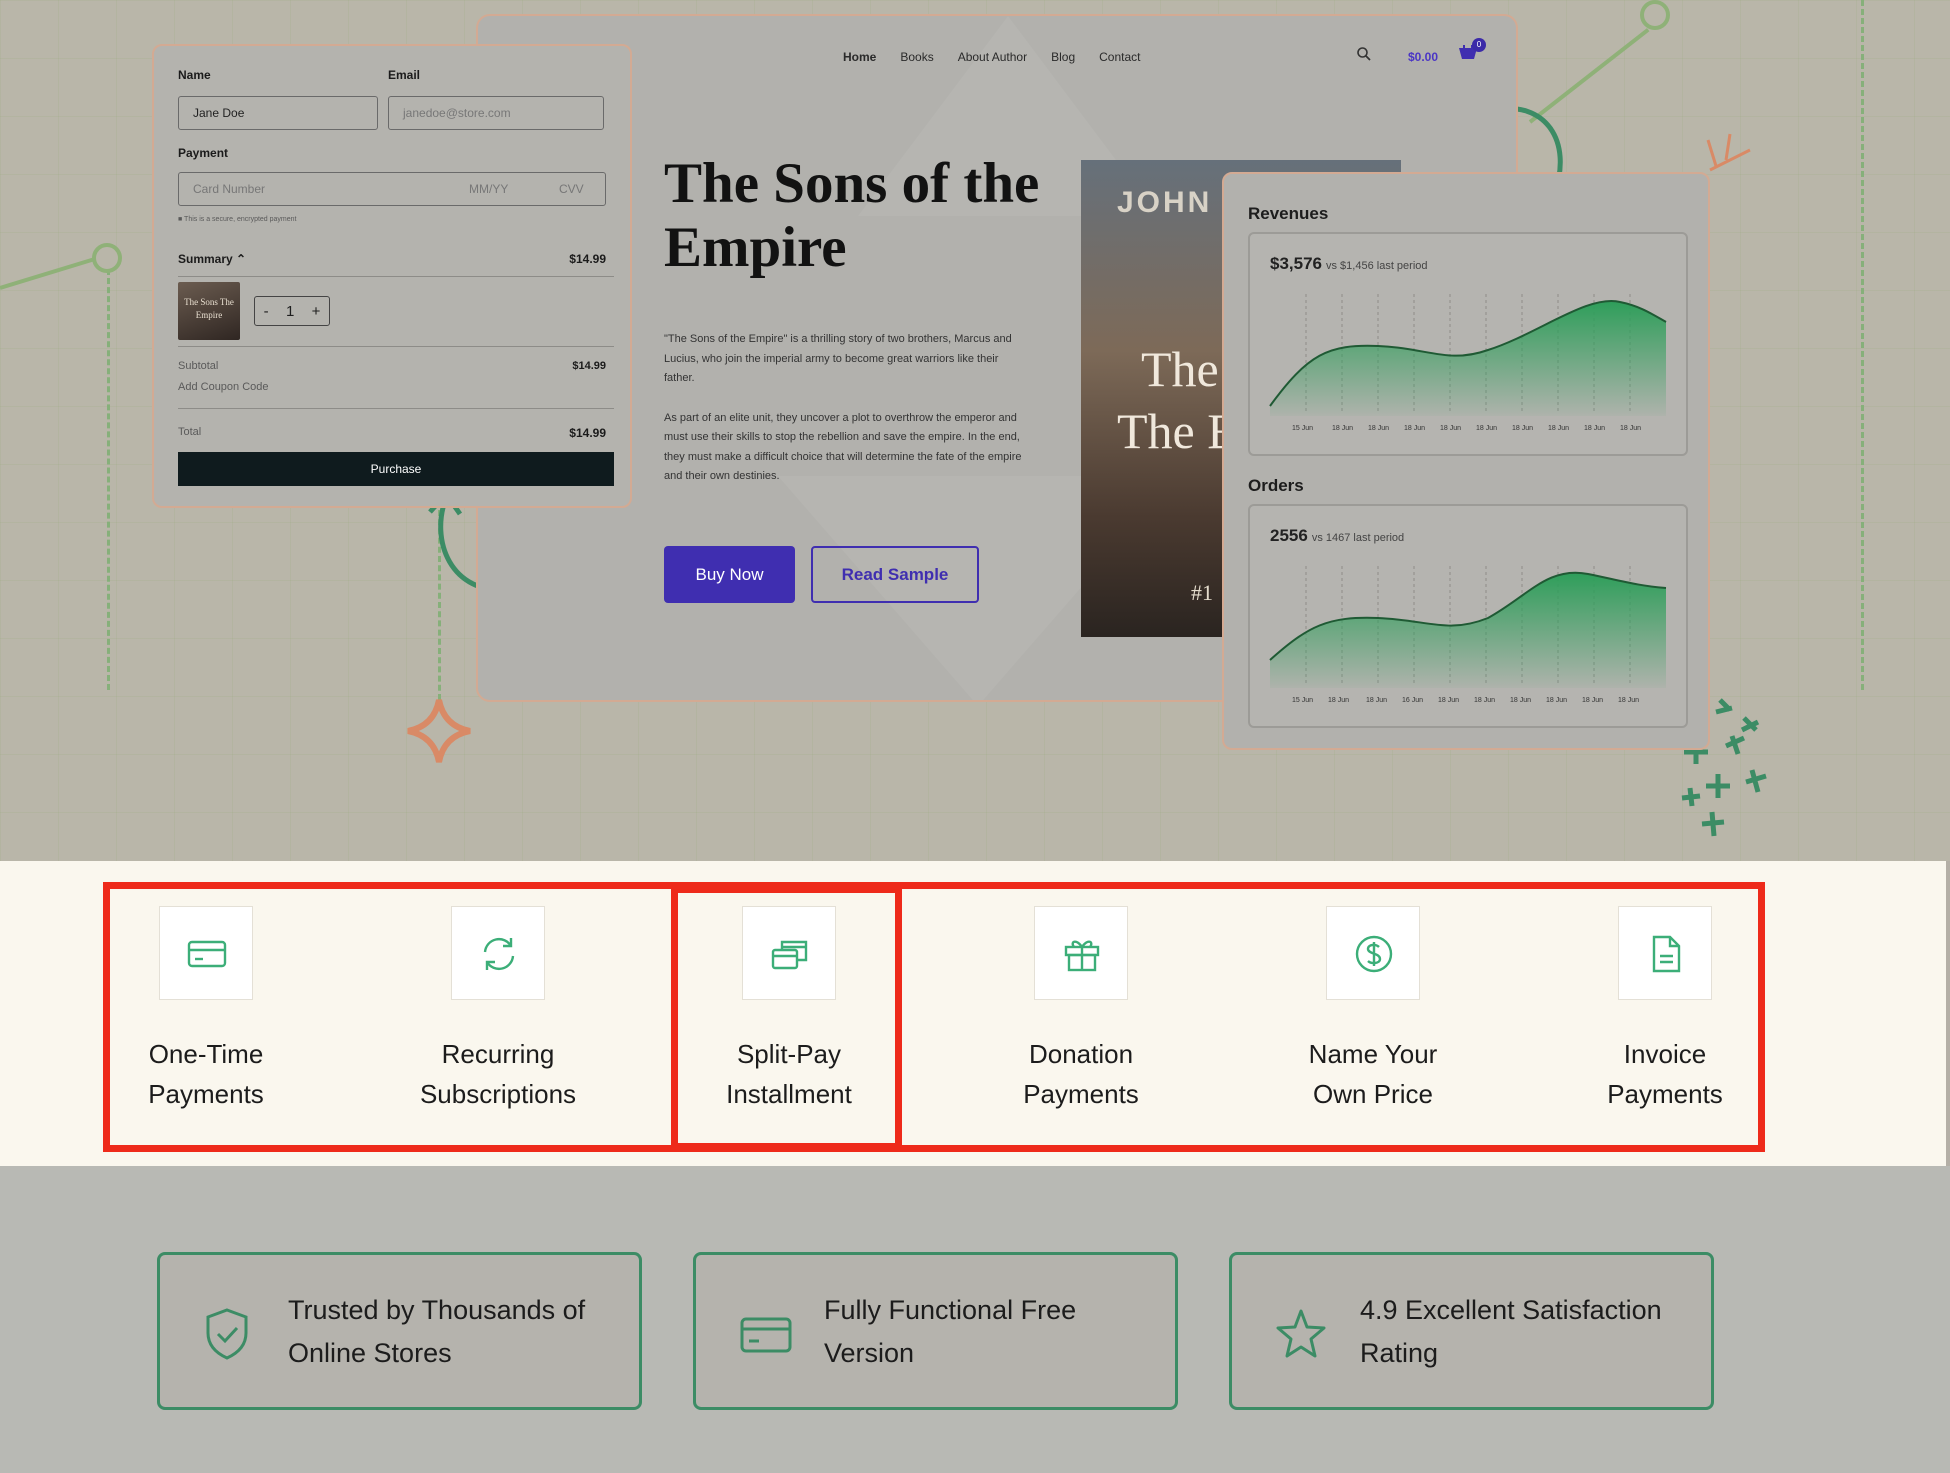 The width and height of the screenshot is (1950, 1473). I want to click on quantity-value: 1, so click(290, 311).